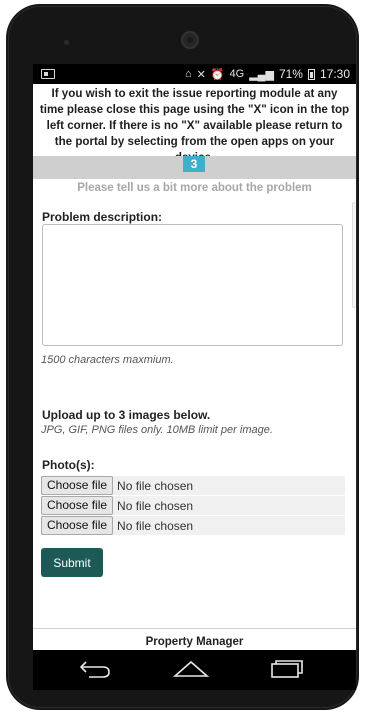 The width and height of the screenshot is (365, 717). I want to click on front-camera, so click(190, 40).